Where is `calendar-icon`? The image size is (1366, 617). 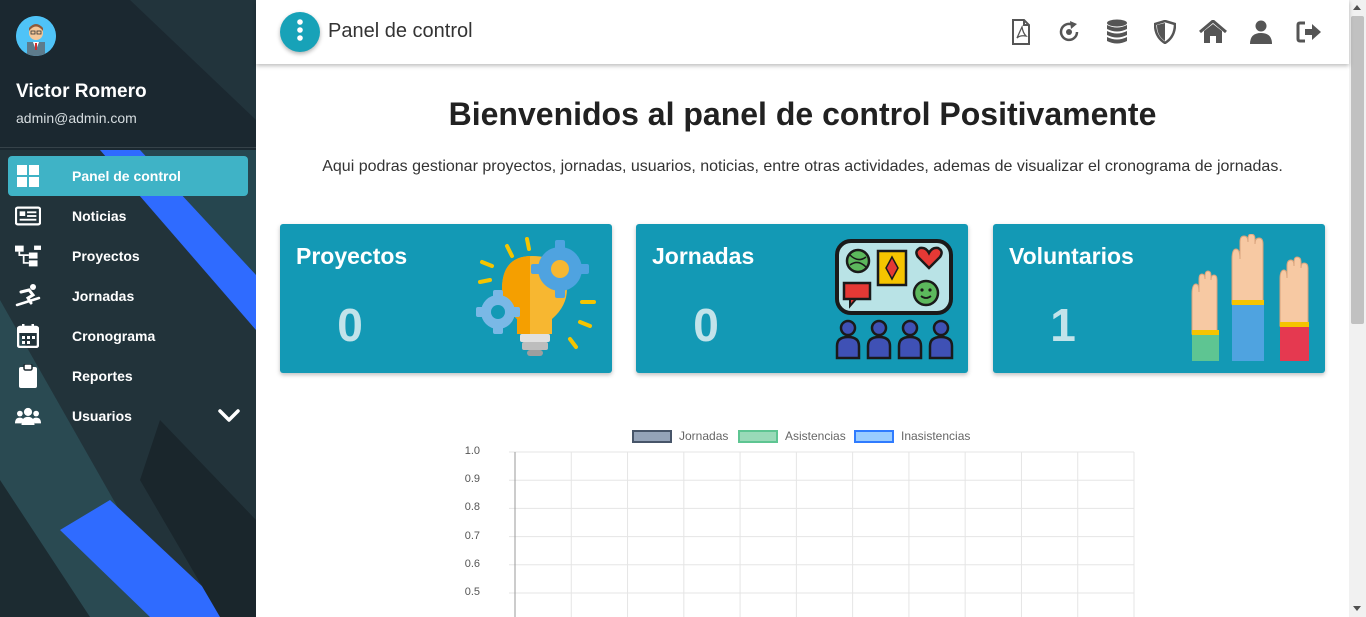 calendar-icon is located at coordinates (28, 336).